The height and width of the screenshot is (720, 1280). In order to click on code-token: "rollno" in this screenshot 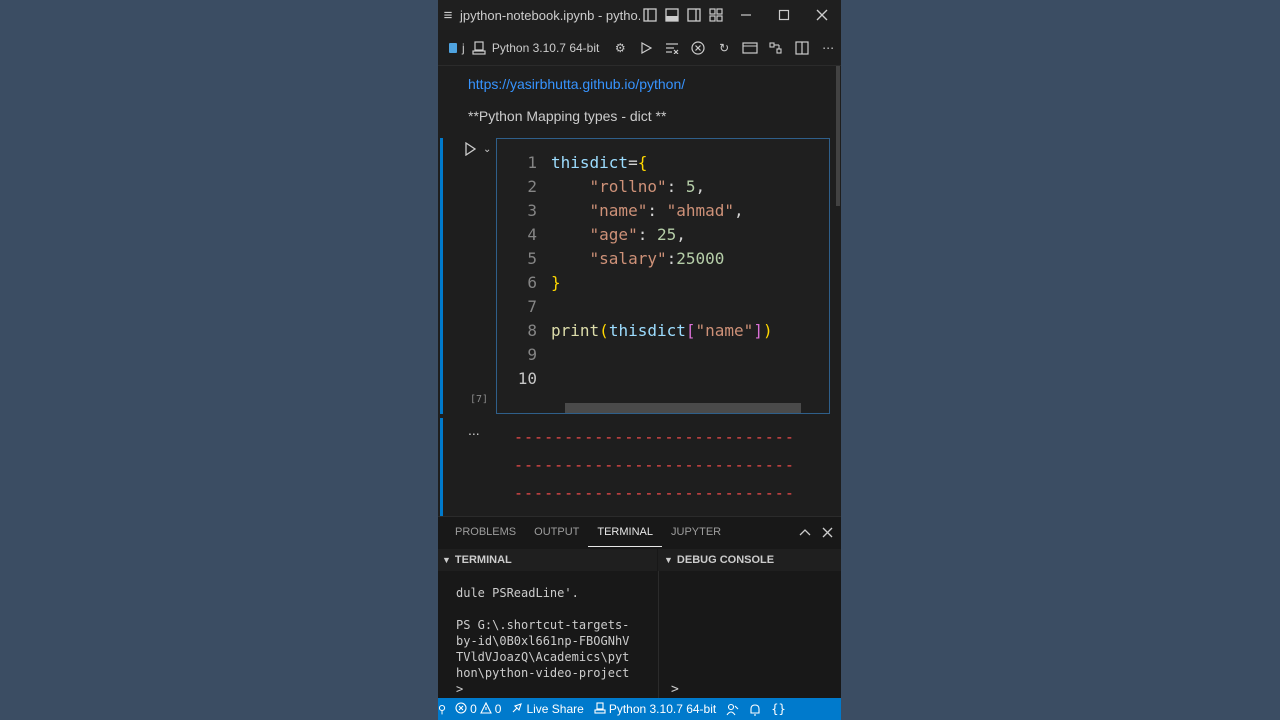, I will do `click(628, 186)`.